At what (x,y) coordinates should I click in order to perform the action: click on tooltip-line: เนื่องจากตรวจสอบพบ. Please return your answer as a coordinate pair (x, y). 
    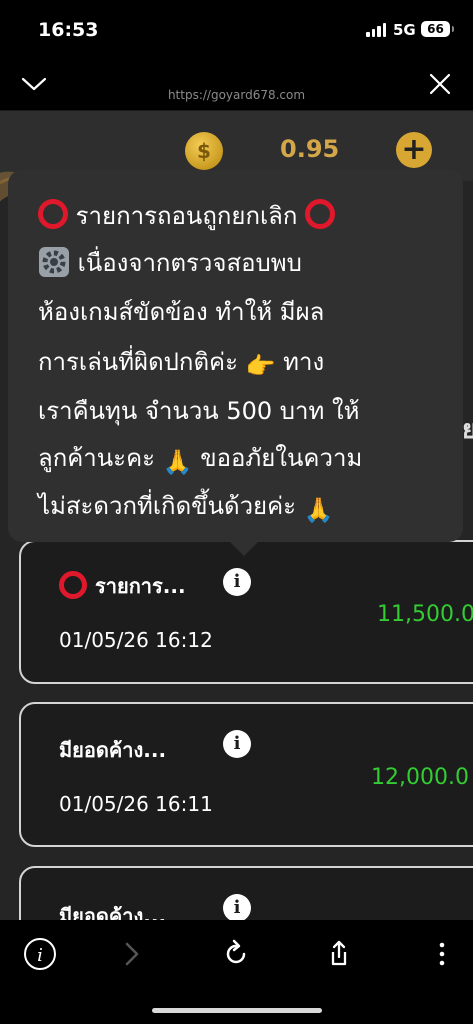
    Looking at the image, I should click on (170, 262).